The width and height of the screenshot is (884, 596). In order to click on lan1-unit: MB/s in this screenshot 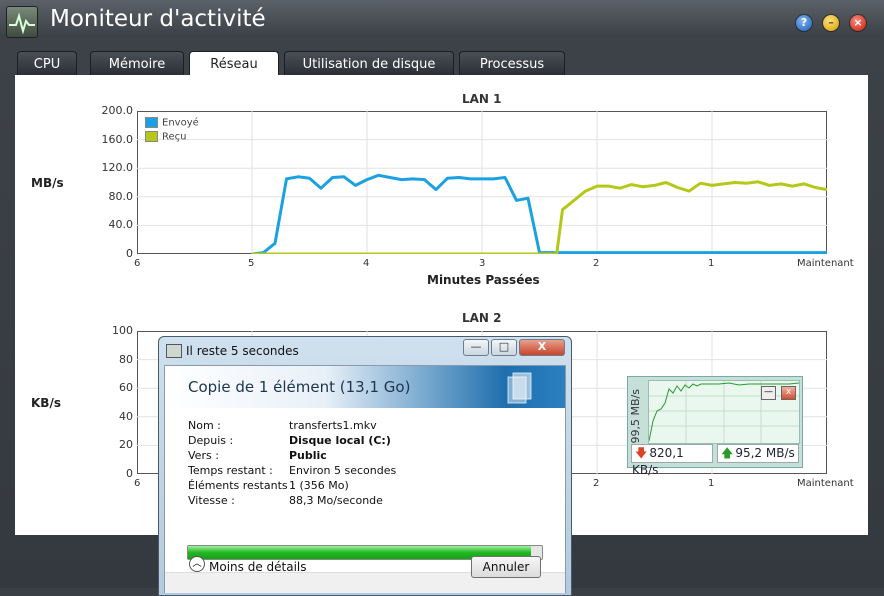, I will do `click(47, 183)`.